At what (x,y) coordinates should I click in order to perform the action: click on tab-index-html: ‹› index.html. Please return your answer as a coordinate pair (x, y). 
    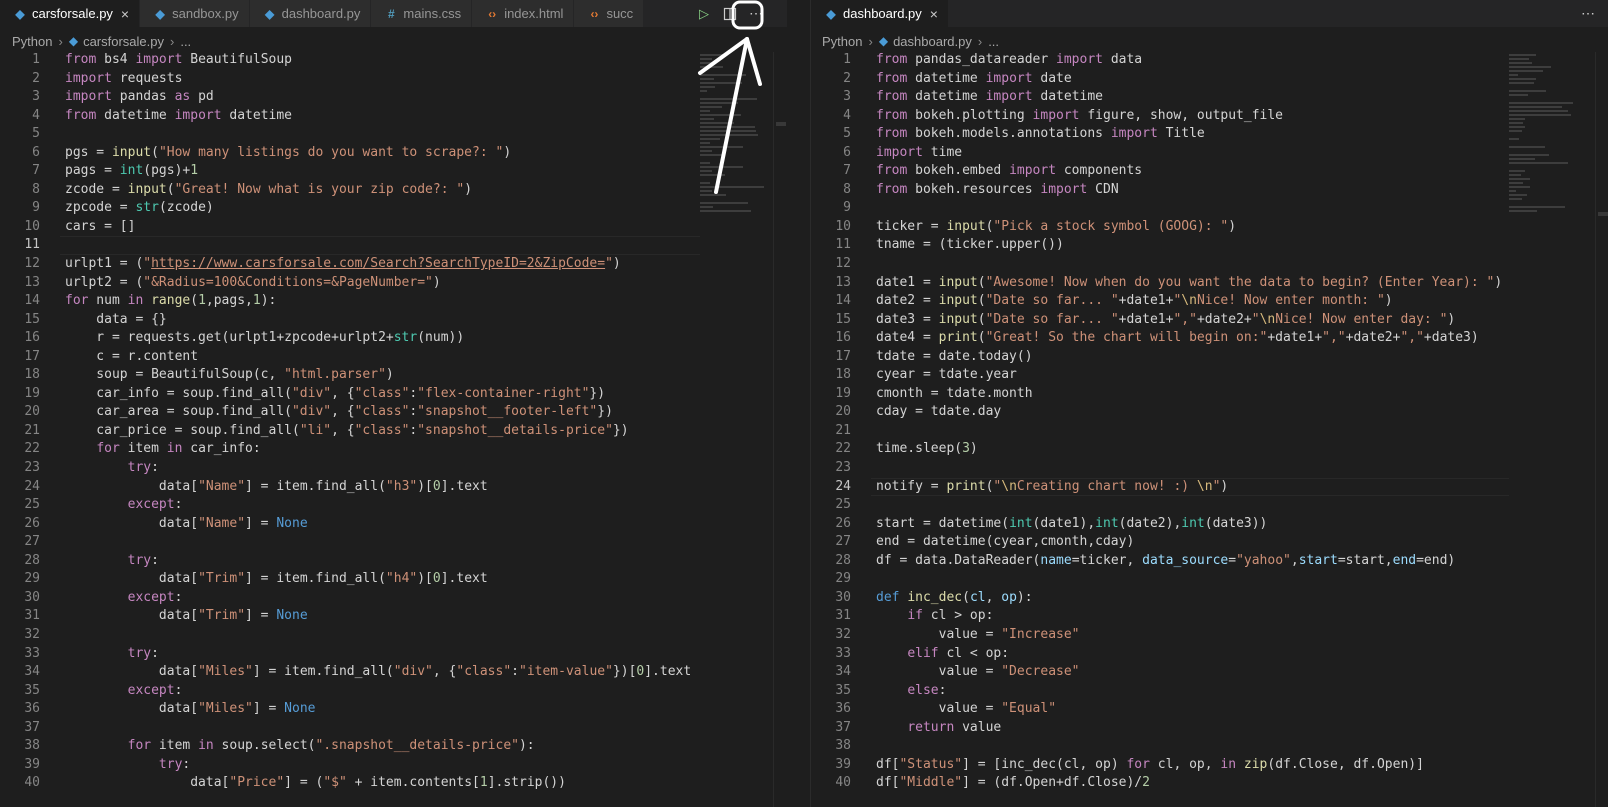
    Looking at the image, I should click on (523, 13).